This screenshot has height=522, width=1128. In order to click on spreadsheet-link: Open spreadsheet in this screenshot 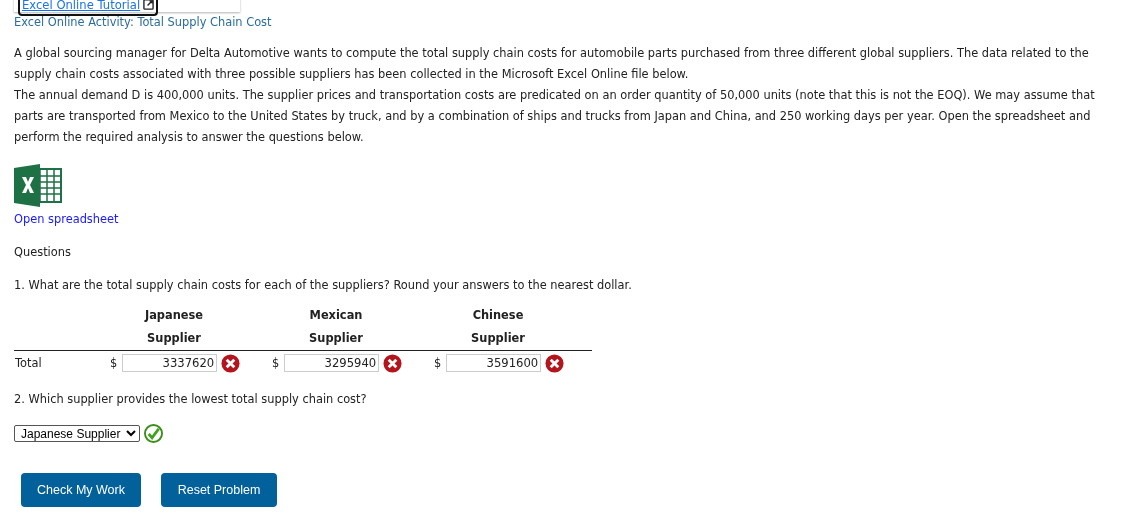, I will do `click(66, 219)`.